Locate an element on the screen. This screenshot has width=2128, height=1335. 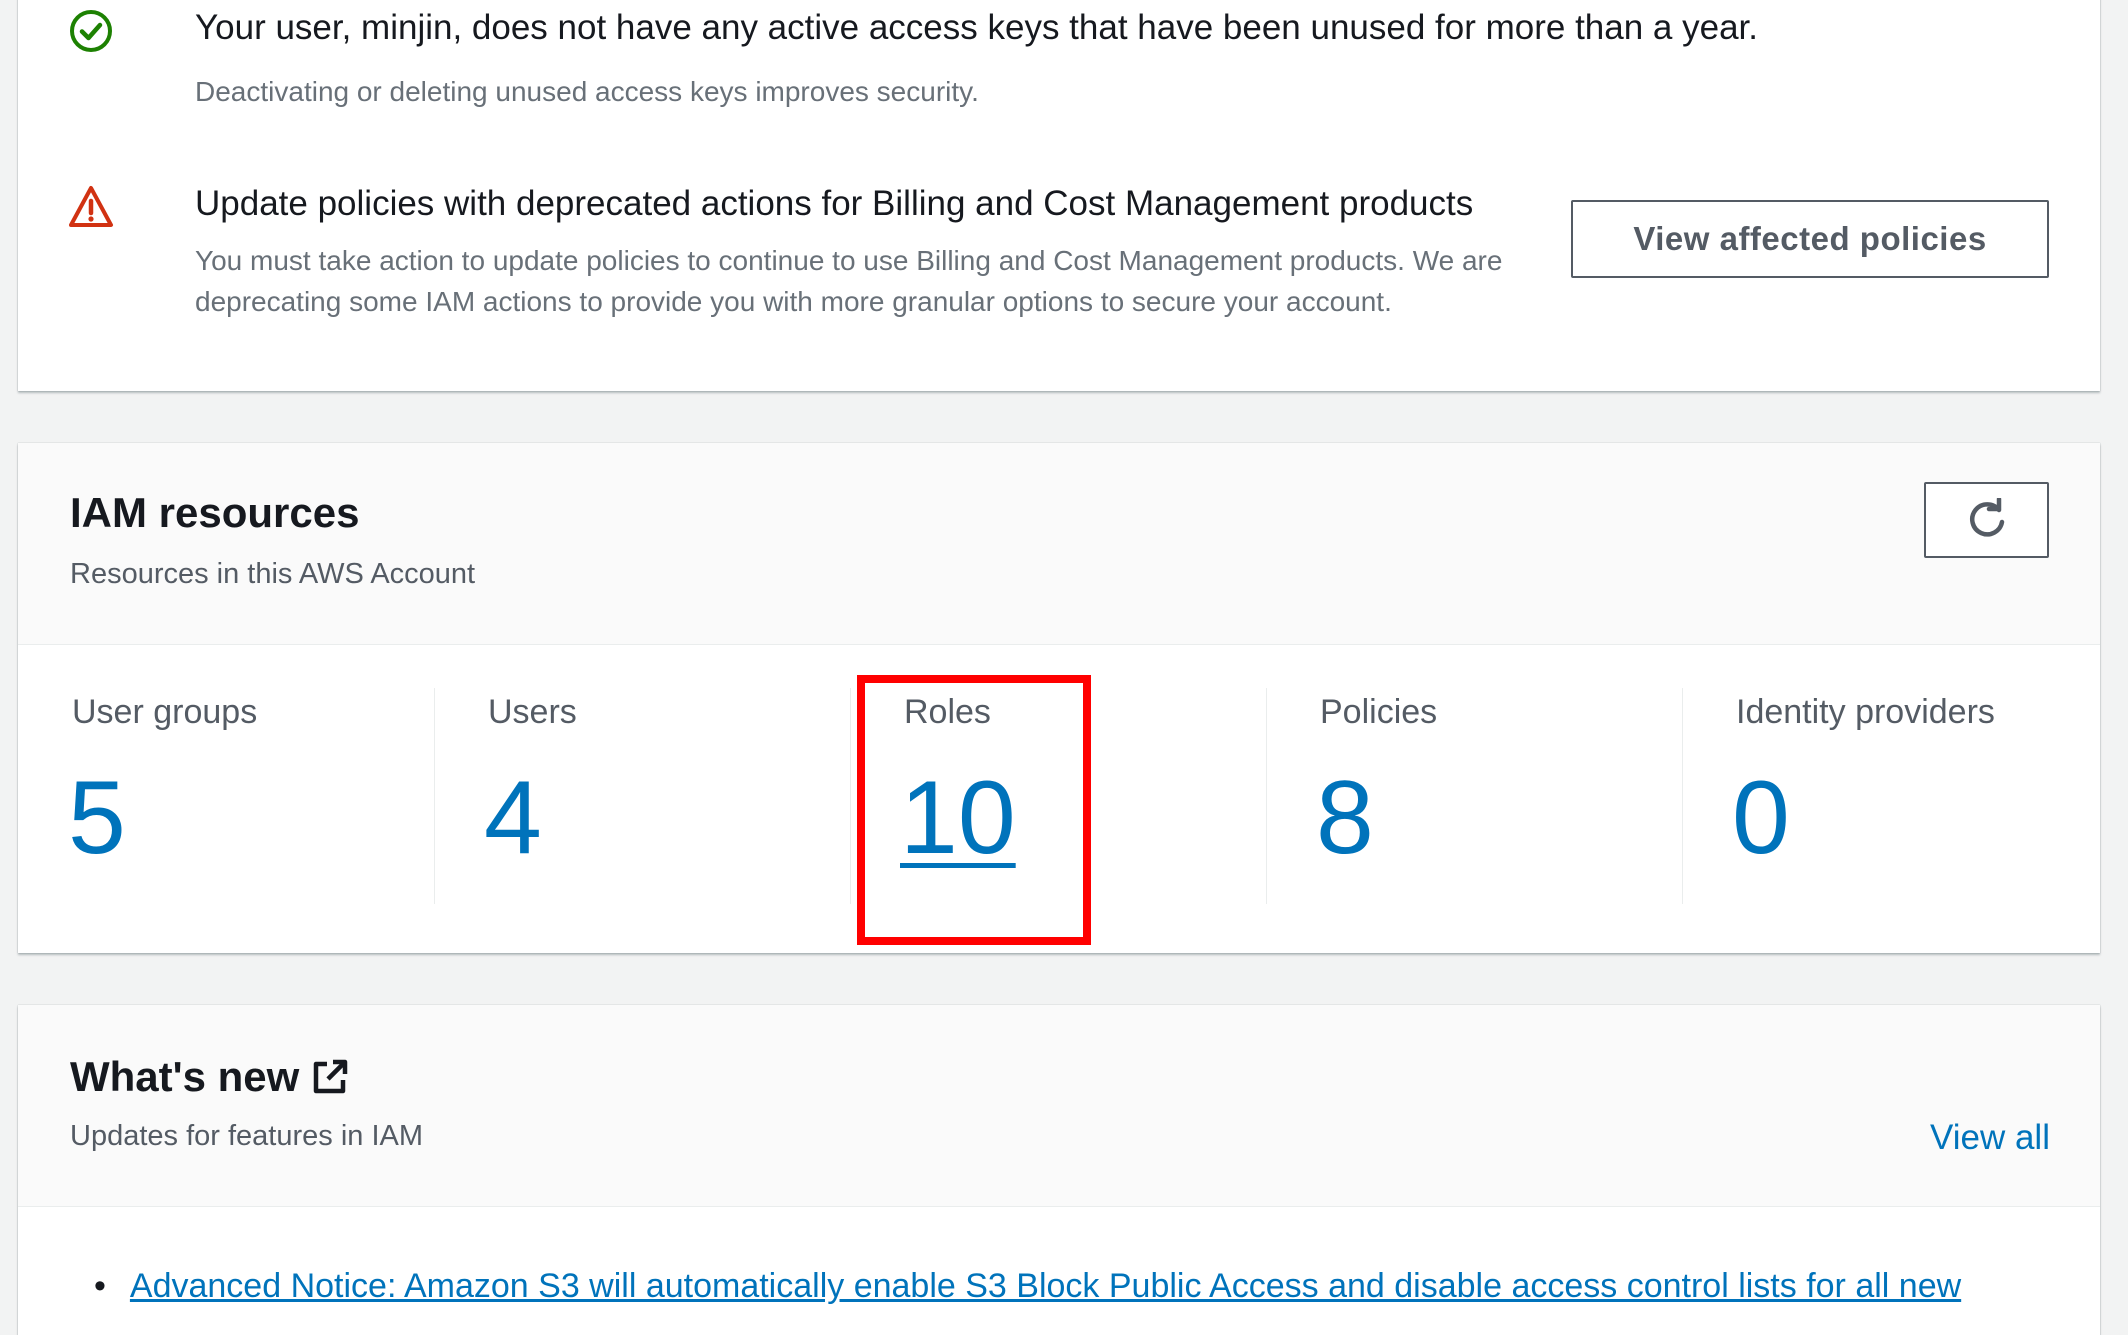
warning-triangle-icon is located at coordinates (91, 206).